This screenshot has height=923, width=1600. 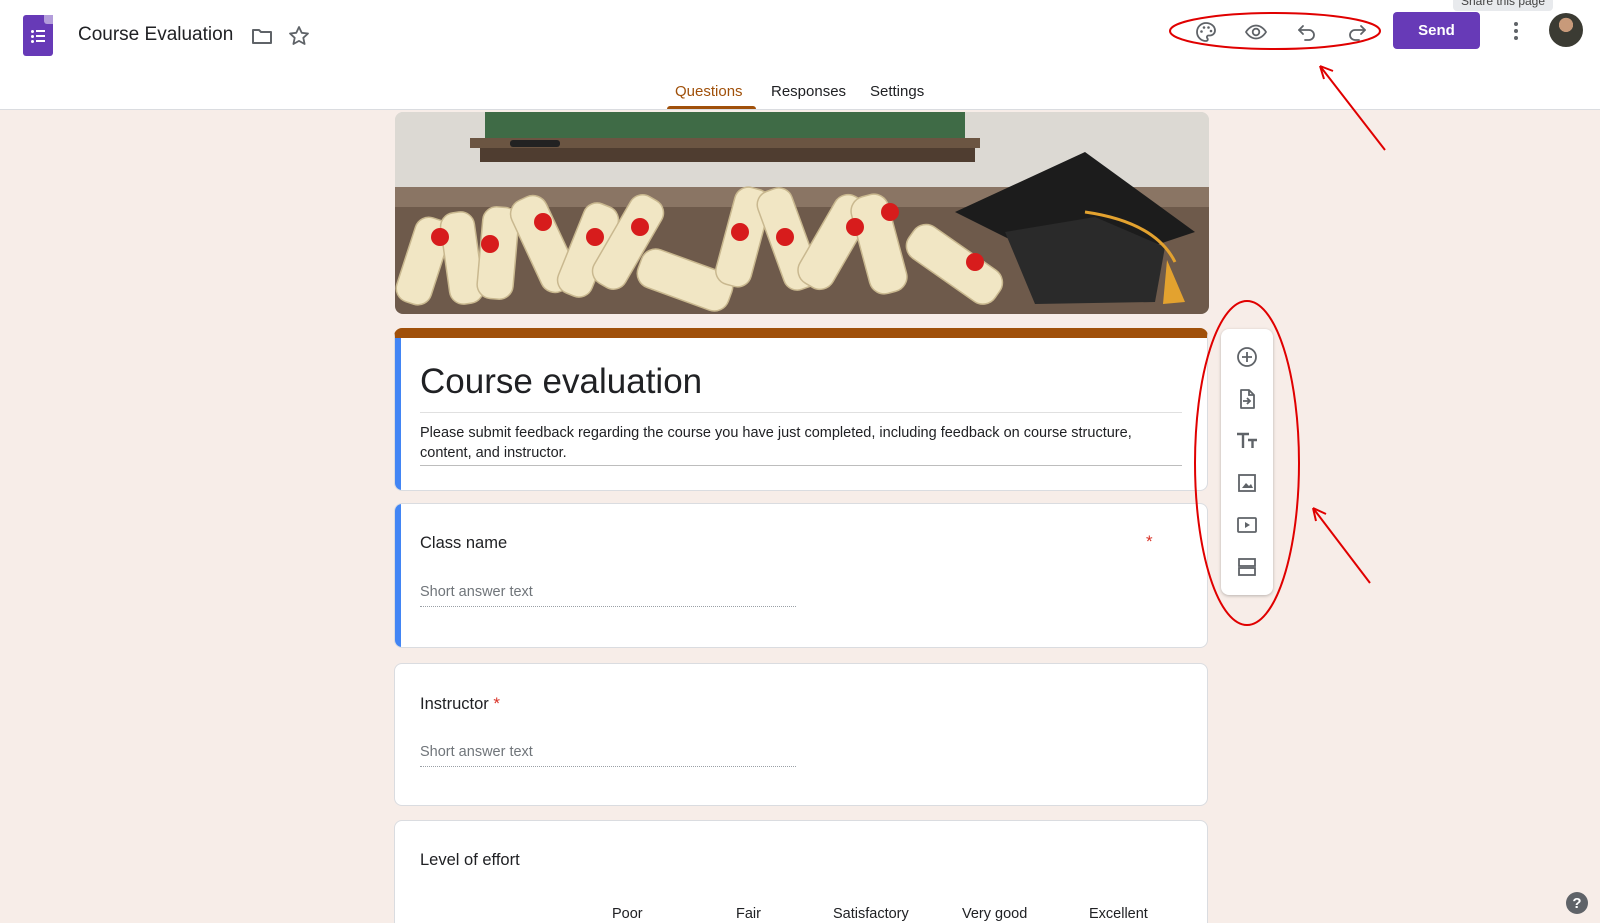 I want to click on grid-column-label: Very good, so click(x=995, y=914).